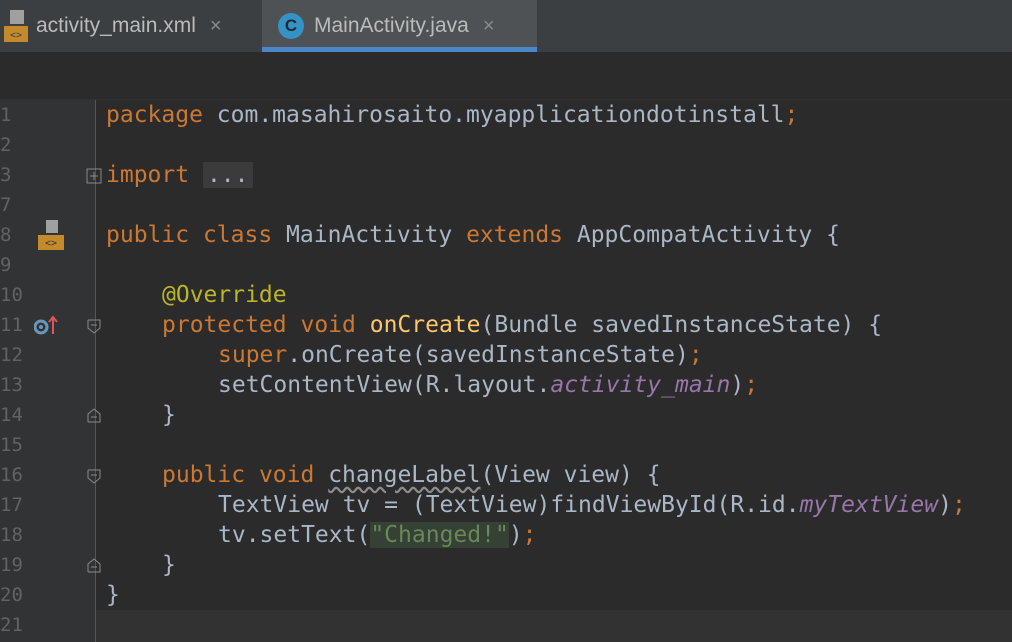  Describe the element at coordinates (116, 25) in the screenshot. I see `tab-label: activity_main.xml` at that location.